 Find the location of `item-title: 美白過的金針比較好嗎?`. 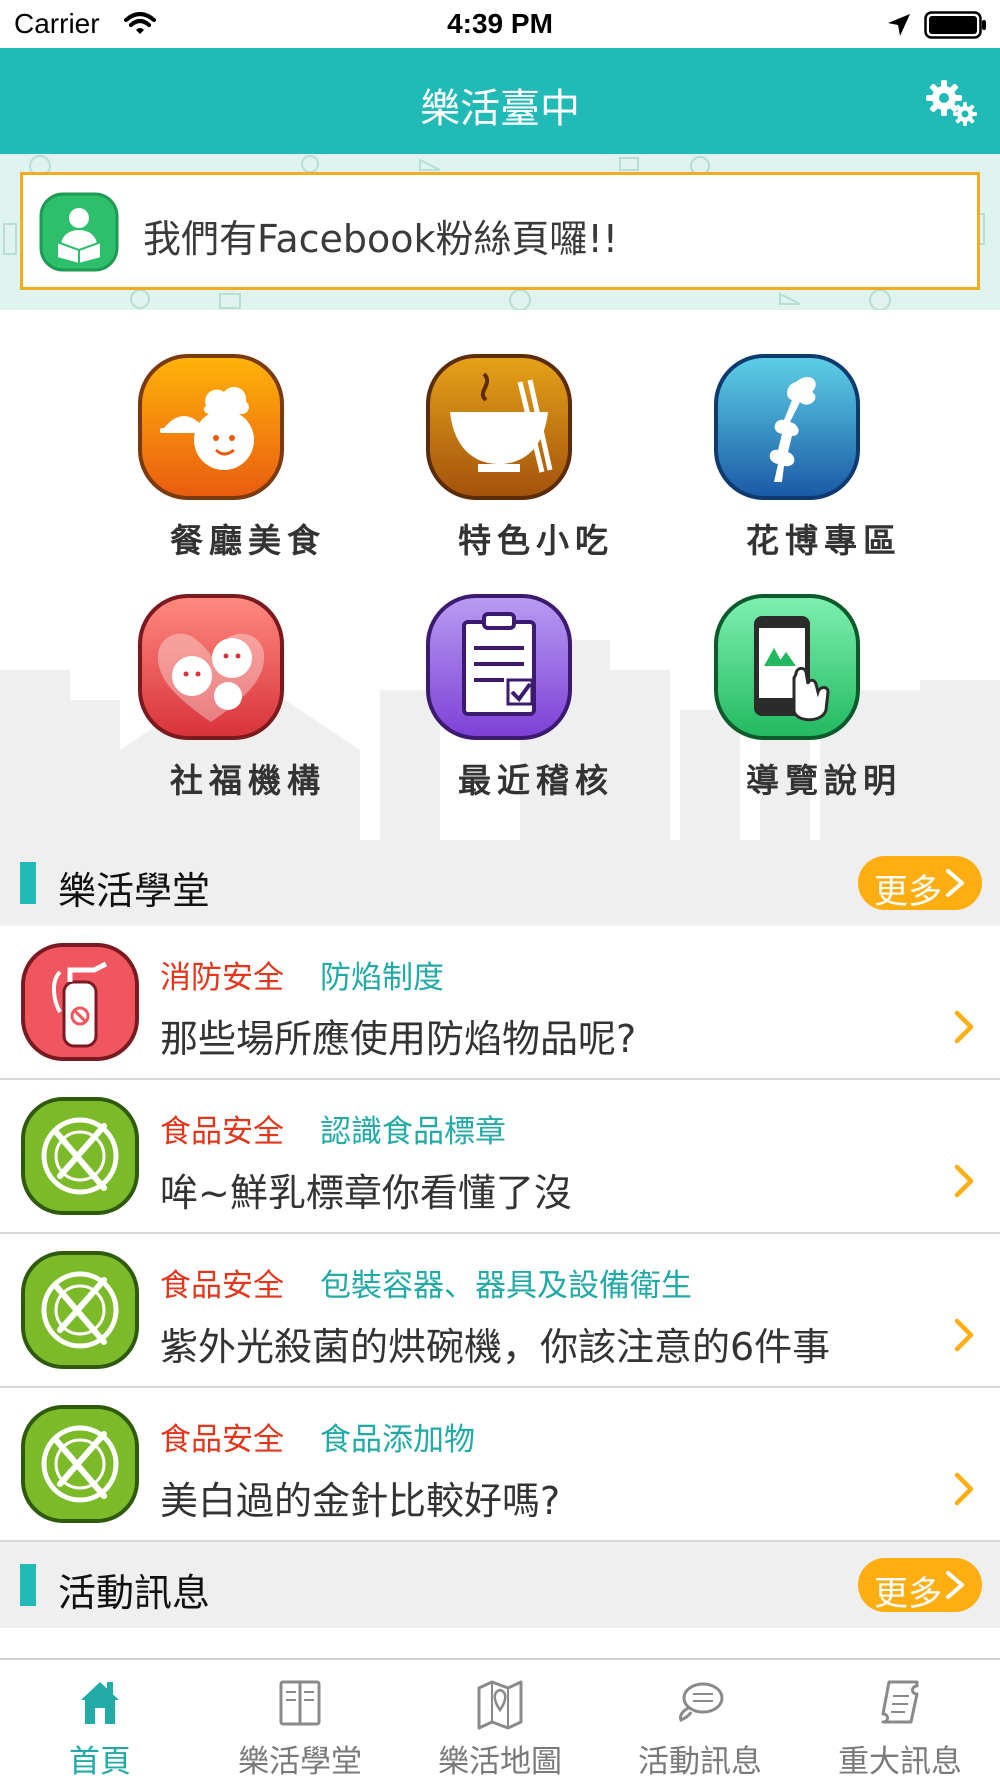

item-title: 美白過的金針比較好嗎? is located at coordinates (360, 1501).